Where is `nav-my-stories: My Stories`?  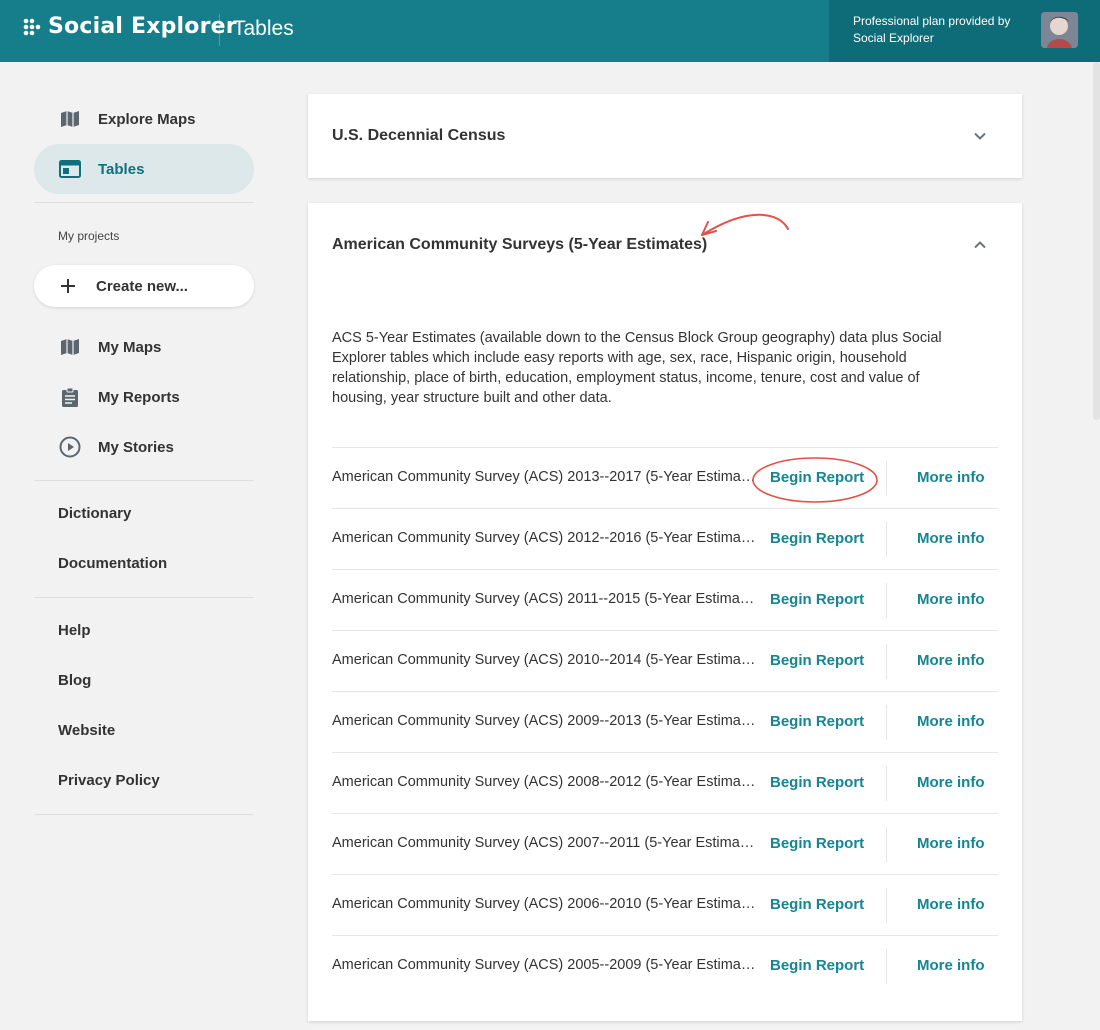
nav-my-stories: My Stories is located at coordinates (144, 447).